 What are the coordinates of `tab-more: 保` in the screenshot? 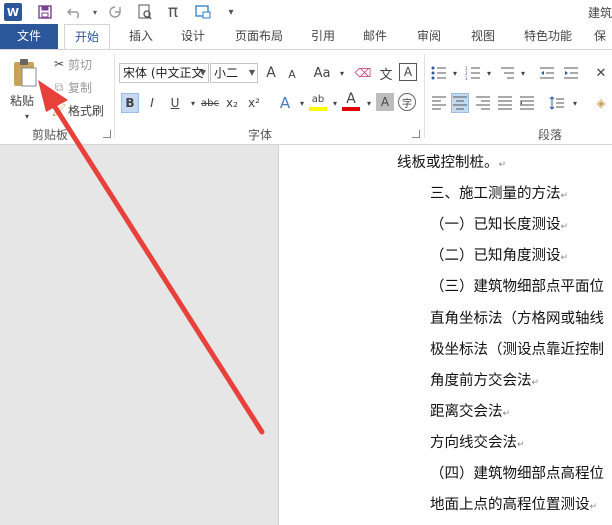 It's located at (603, 36).